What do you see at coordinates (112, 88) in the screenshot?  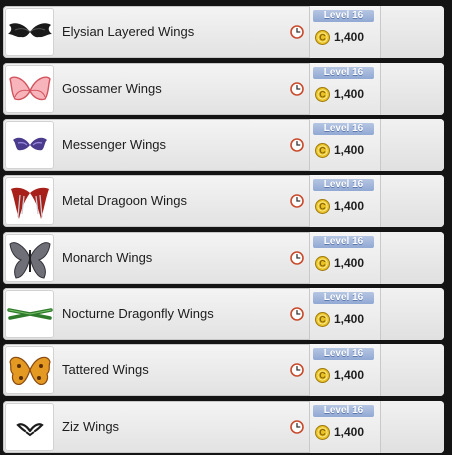 I see `item-name: Gossamer Wings` at bounding box center [112, 88].